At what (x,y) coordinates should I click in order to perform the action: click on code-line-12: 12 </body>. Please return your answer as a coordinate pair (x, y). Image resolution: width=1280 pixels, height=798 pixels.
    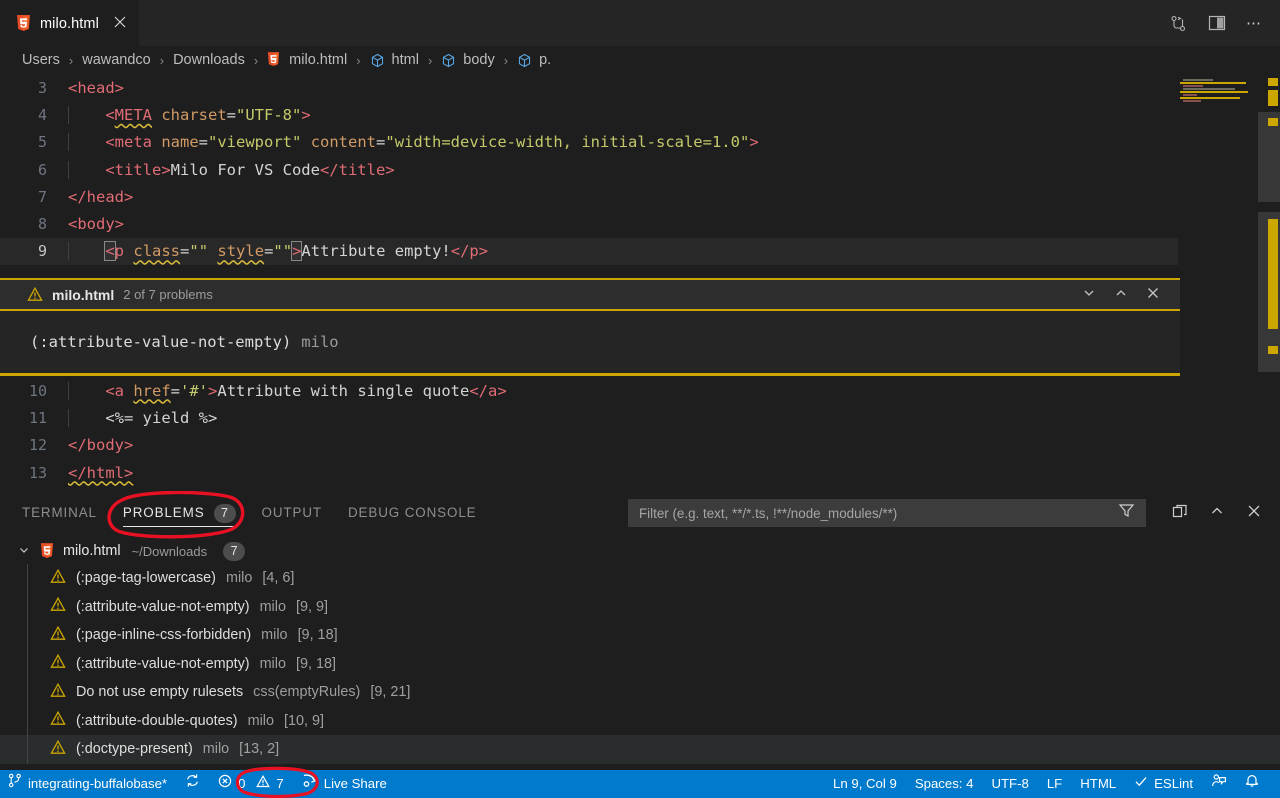
    Looking at the image, I should click on (640, 445).